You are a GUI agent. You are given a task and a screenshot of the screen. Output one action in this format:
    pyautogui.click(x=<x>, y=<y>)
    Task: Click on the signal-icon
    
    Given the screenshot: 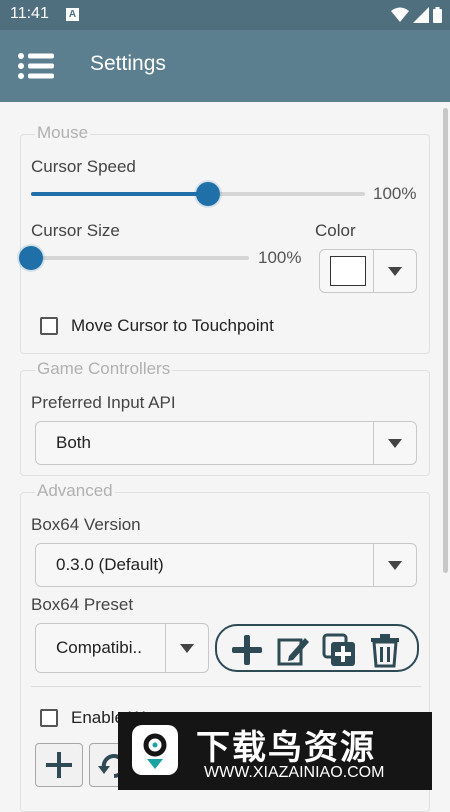 What is the action you would take?
    pyautogui.click(x=421, y=15)
    